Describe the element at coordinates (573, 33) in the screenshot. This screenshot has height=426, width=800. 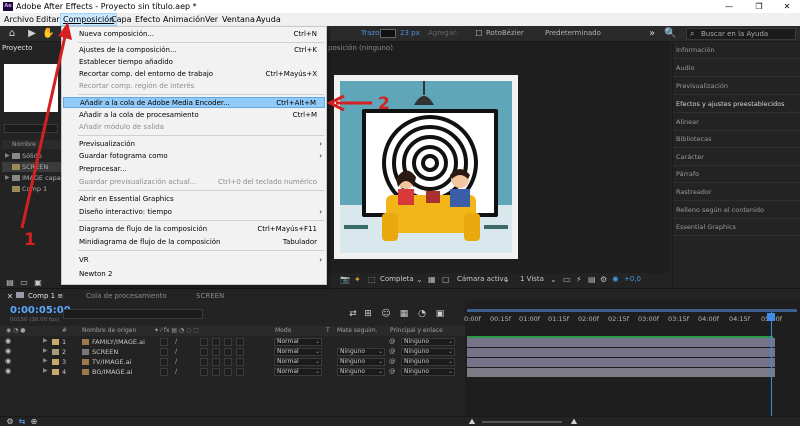
I see `workspace-default: Predeterminado` at that location.